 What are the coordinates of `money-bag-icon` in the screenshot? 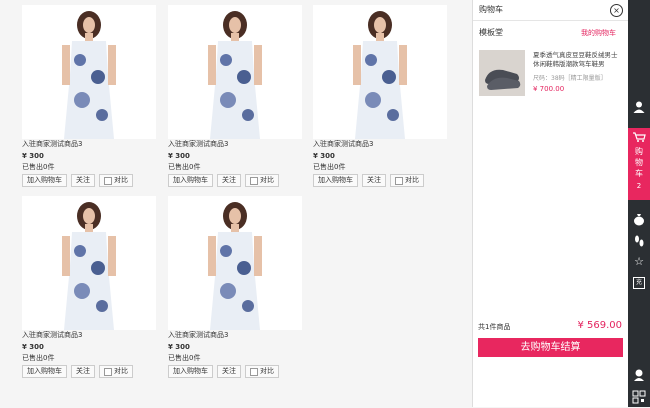 It's located at (639, 219).